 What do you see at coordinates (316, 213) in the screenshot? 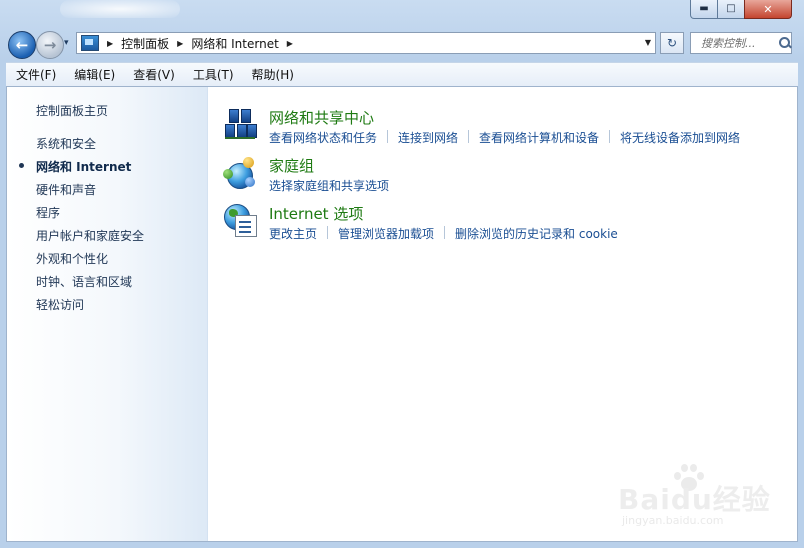
I see `internet-options-link: Internet 选项` at bounding box center [316, 213].